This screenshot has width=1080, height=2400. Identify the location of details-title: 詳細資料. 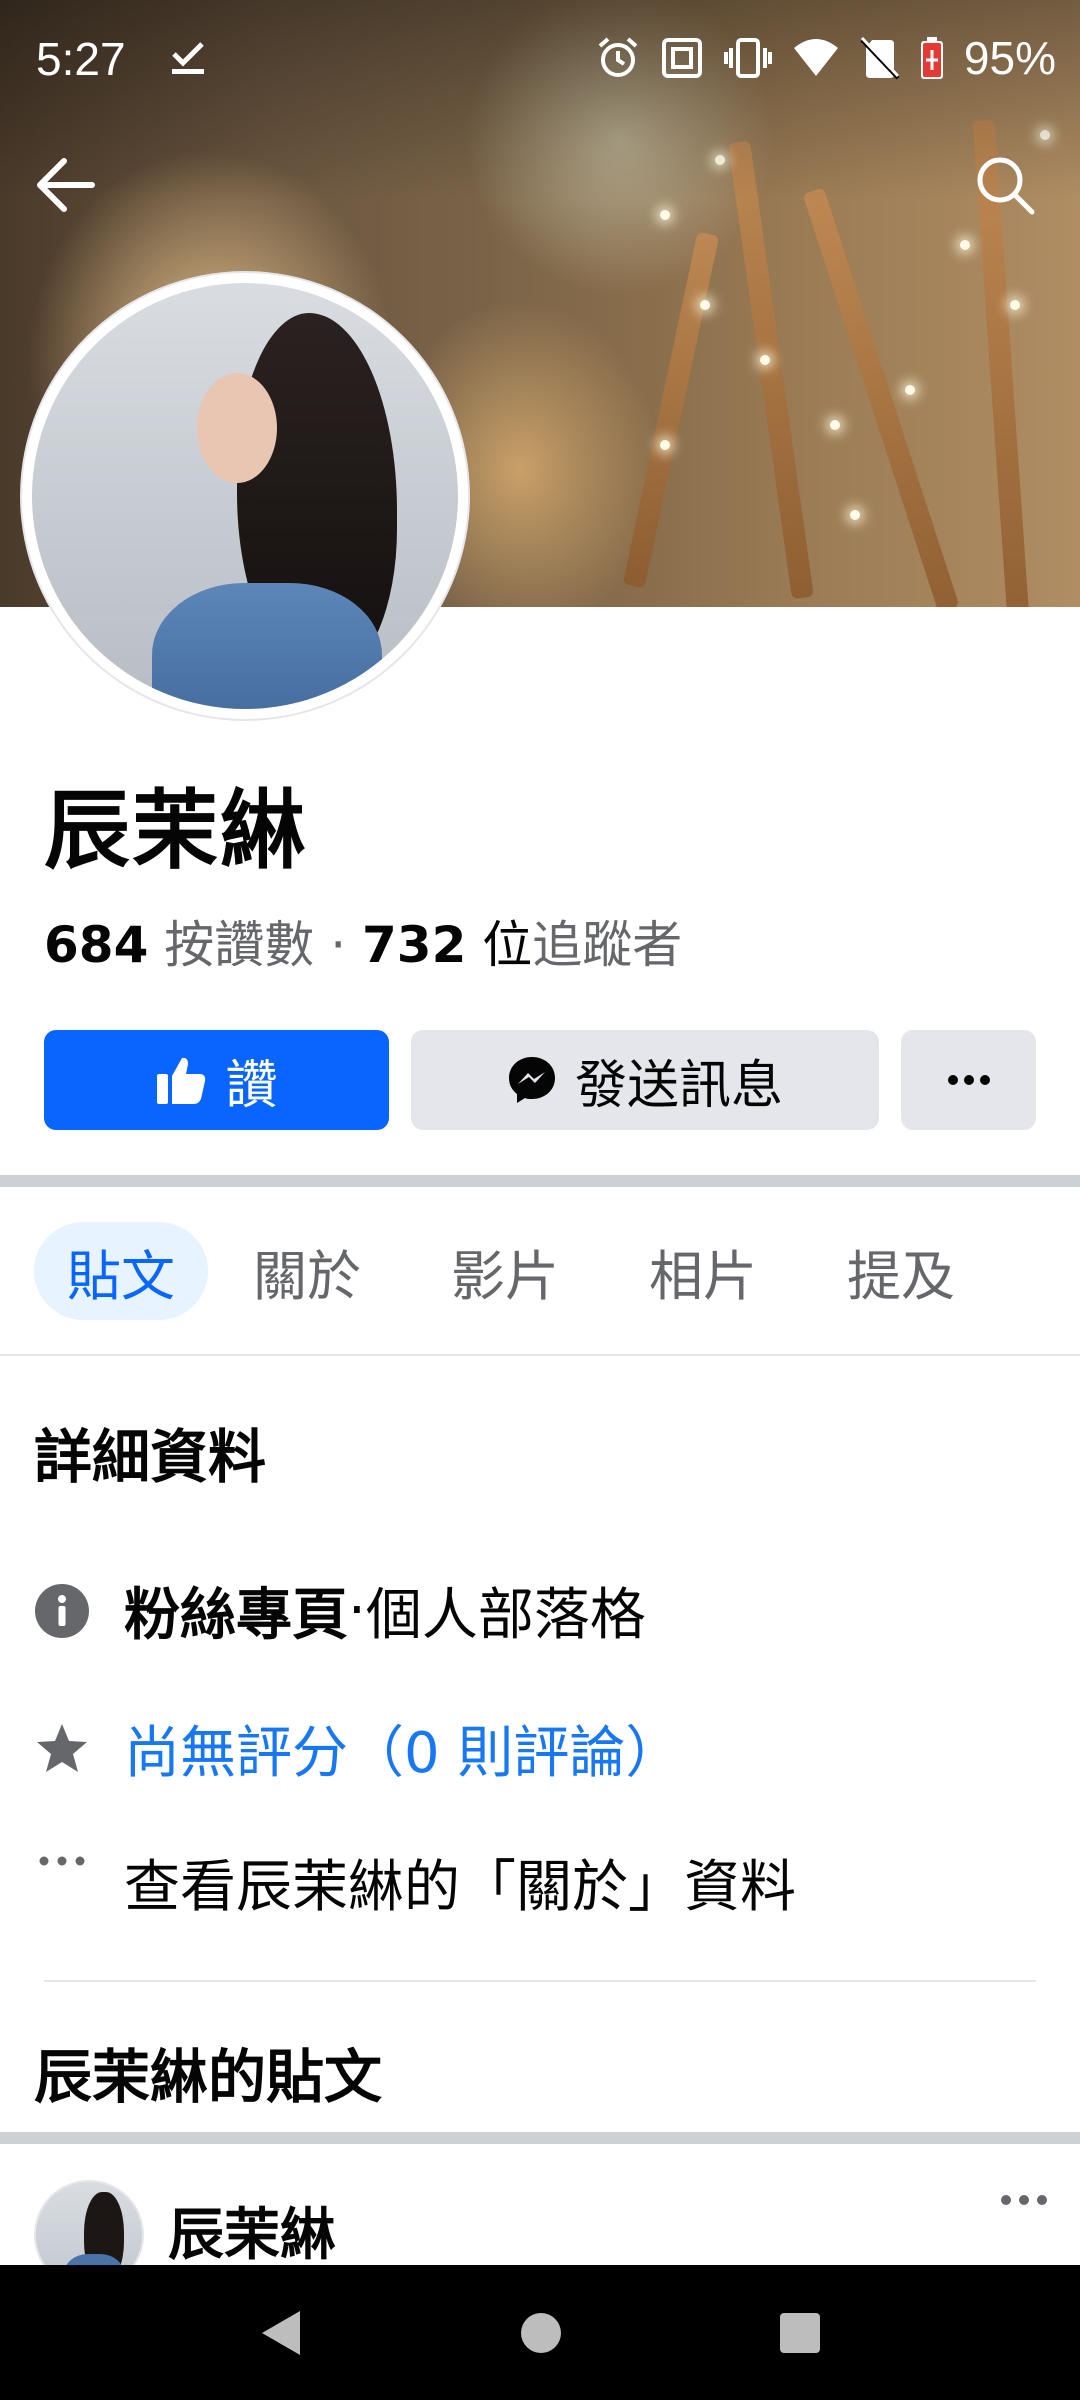
(150, 1457).